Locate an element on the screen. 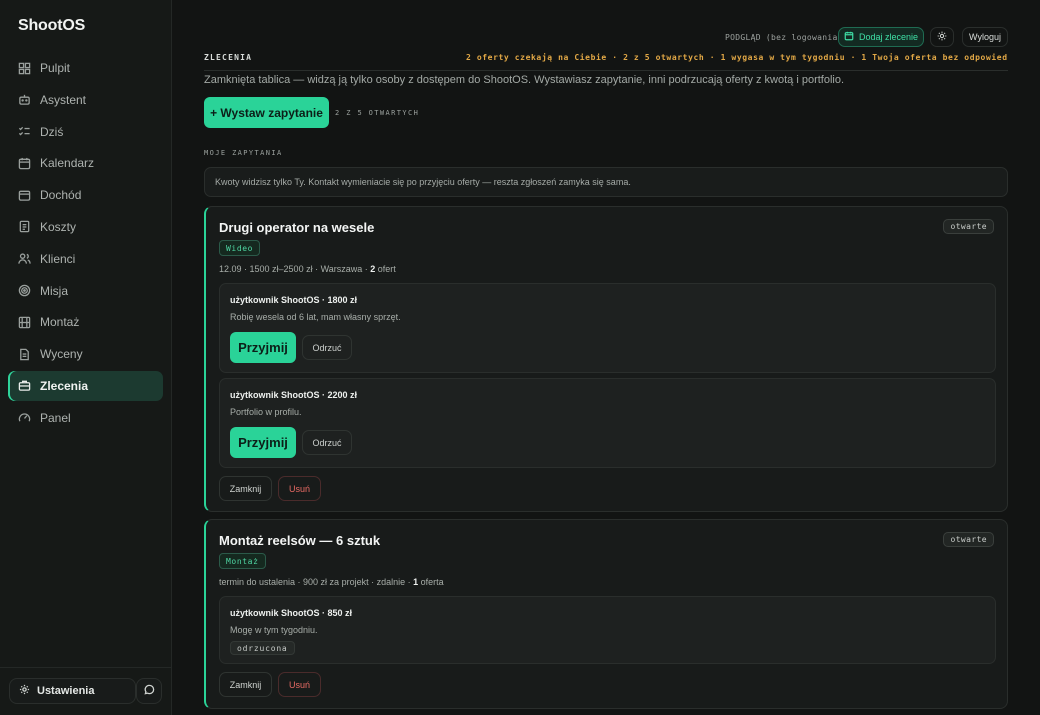 Image resolution: width=1040 pixels, height=715 pixels. target-icon is located at coordinates (24, 290).